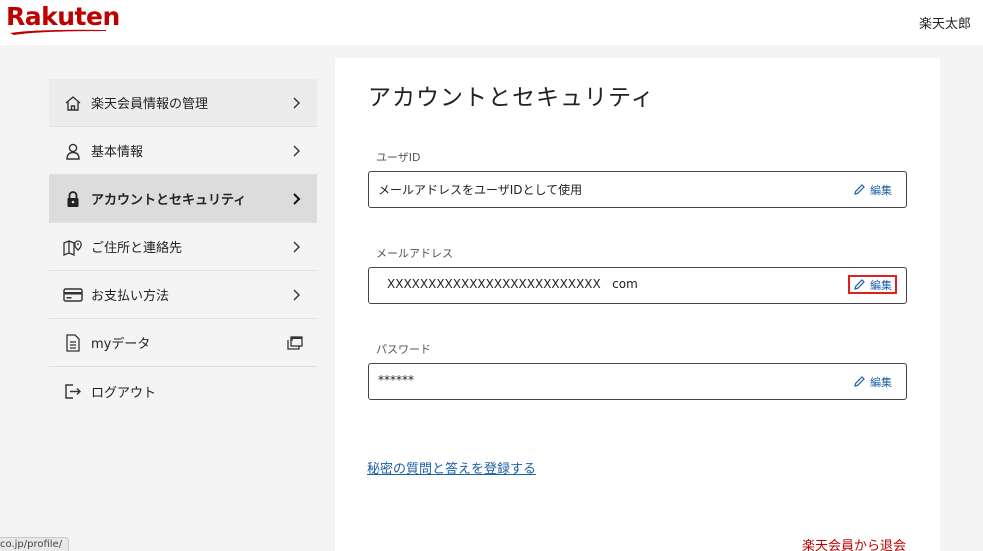  I want to click on register-secret-question-link: 秘密の質問と答えを登録する, so click(451, 467).